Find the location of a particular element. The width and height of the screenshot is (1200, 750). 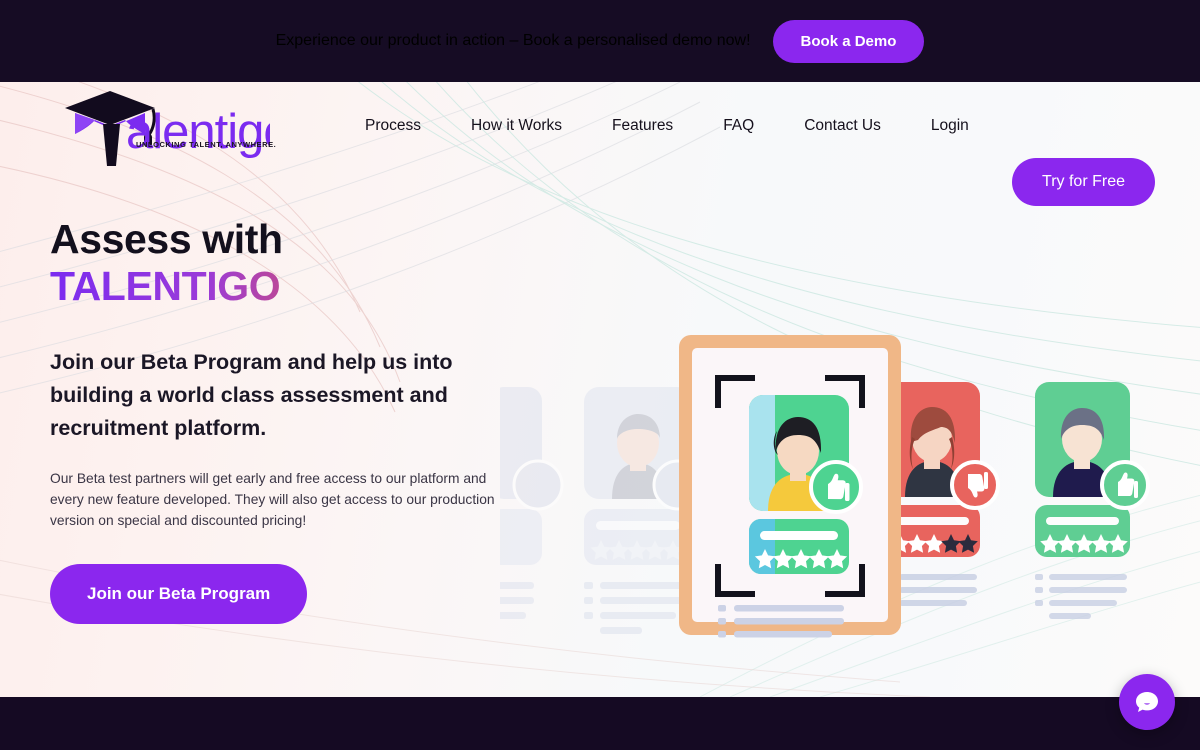

logo-tagline: UNLOCKING TALENT, ANYWHERE. is located at coordinates (206, 144).